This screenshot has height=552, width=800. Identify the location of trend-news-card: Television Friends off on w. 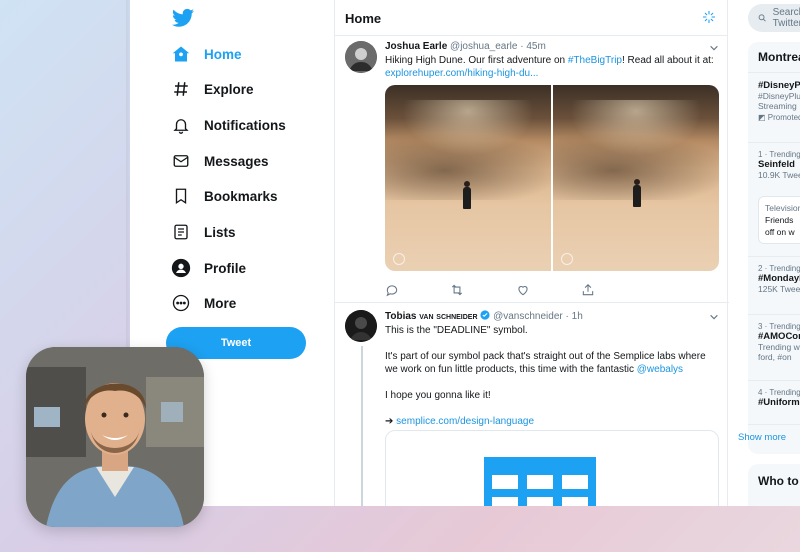
(779, 220).